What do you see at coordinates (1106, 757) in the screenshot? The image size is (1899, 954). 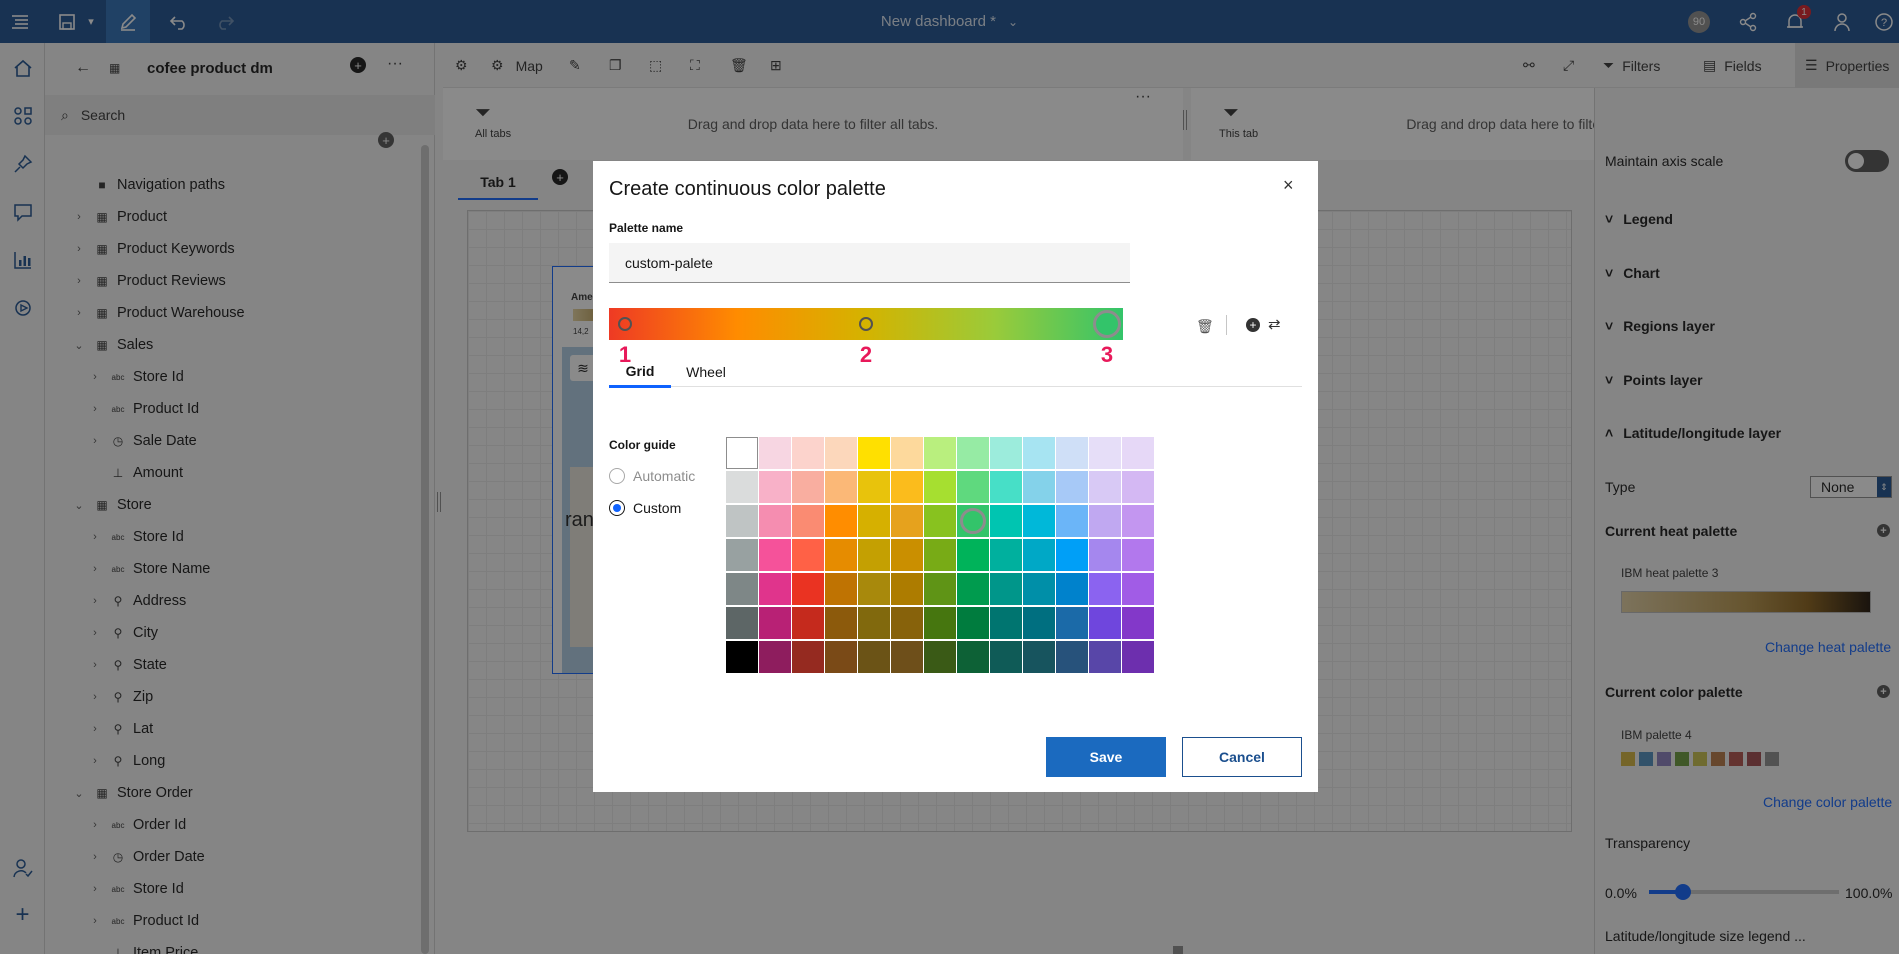 I see `save-button: Save` at bounding box center [1106, 757].